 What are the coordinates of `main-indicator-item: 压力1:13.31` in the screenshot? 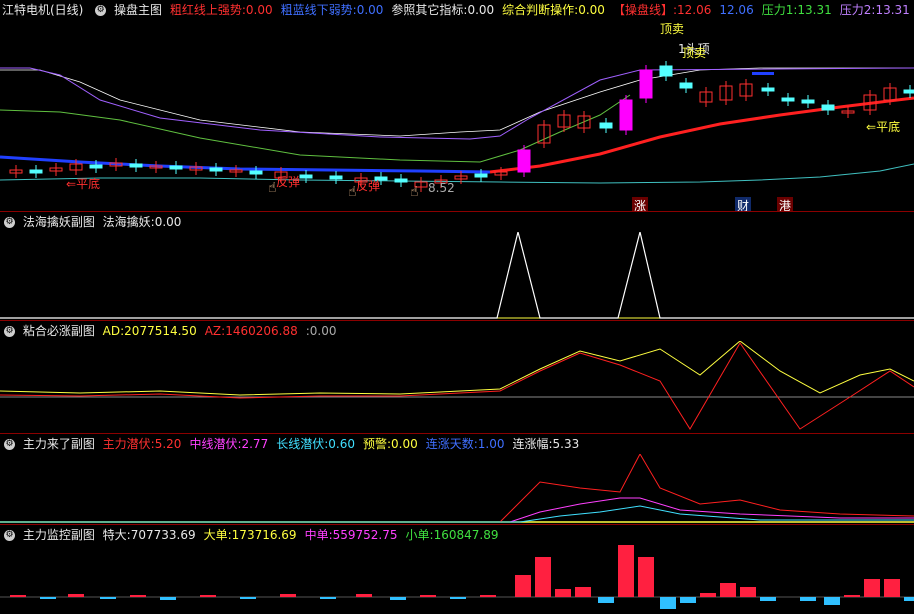 It's located at (799, 10).